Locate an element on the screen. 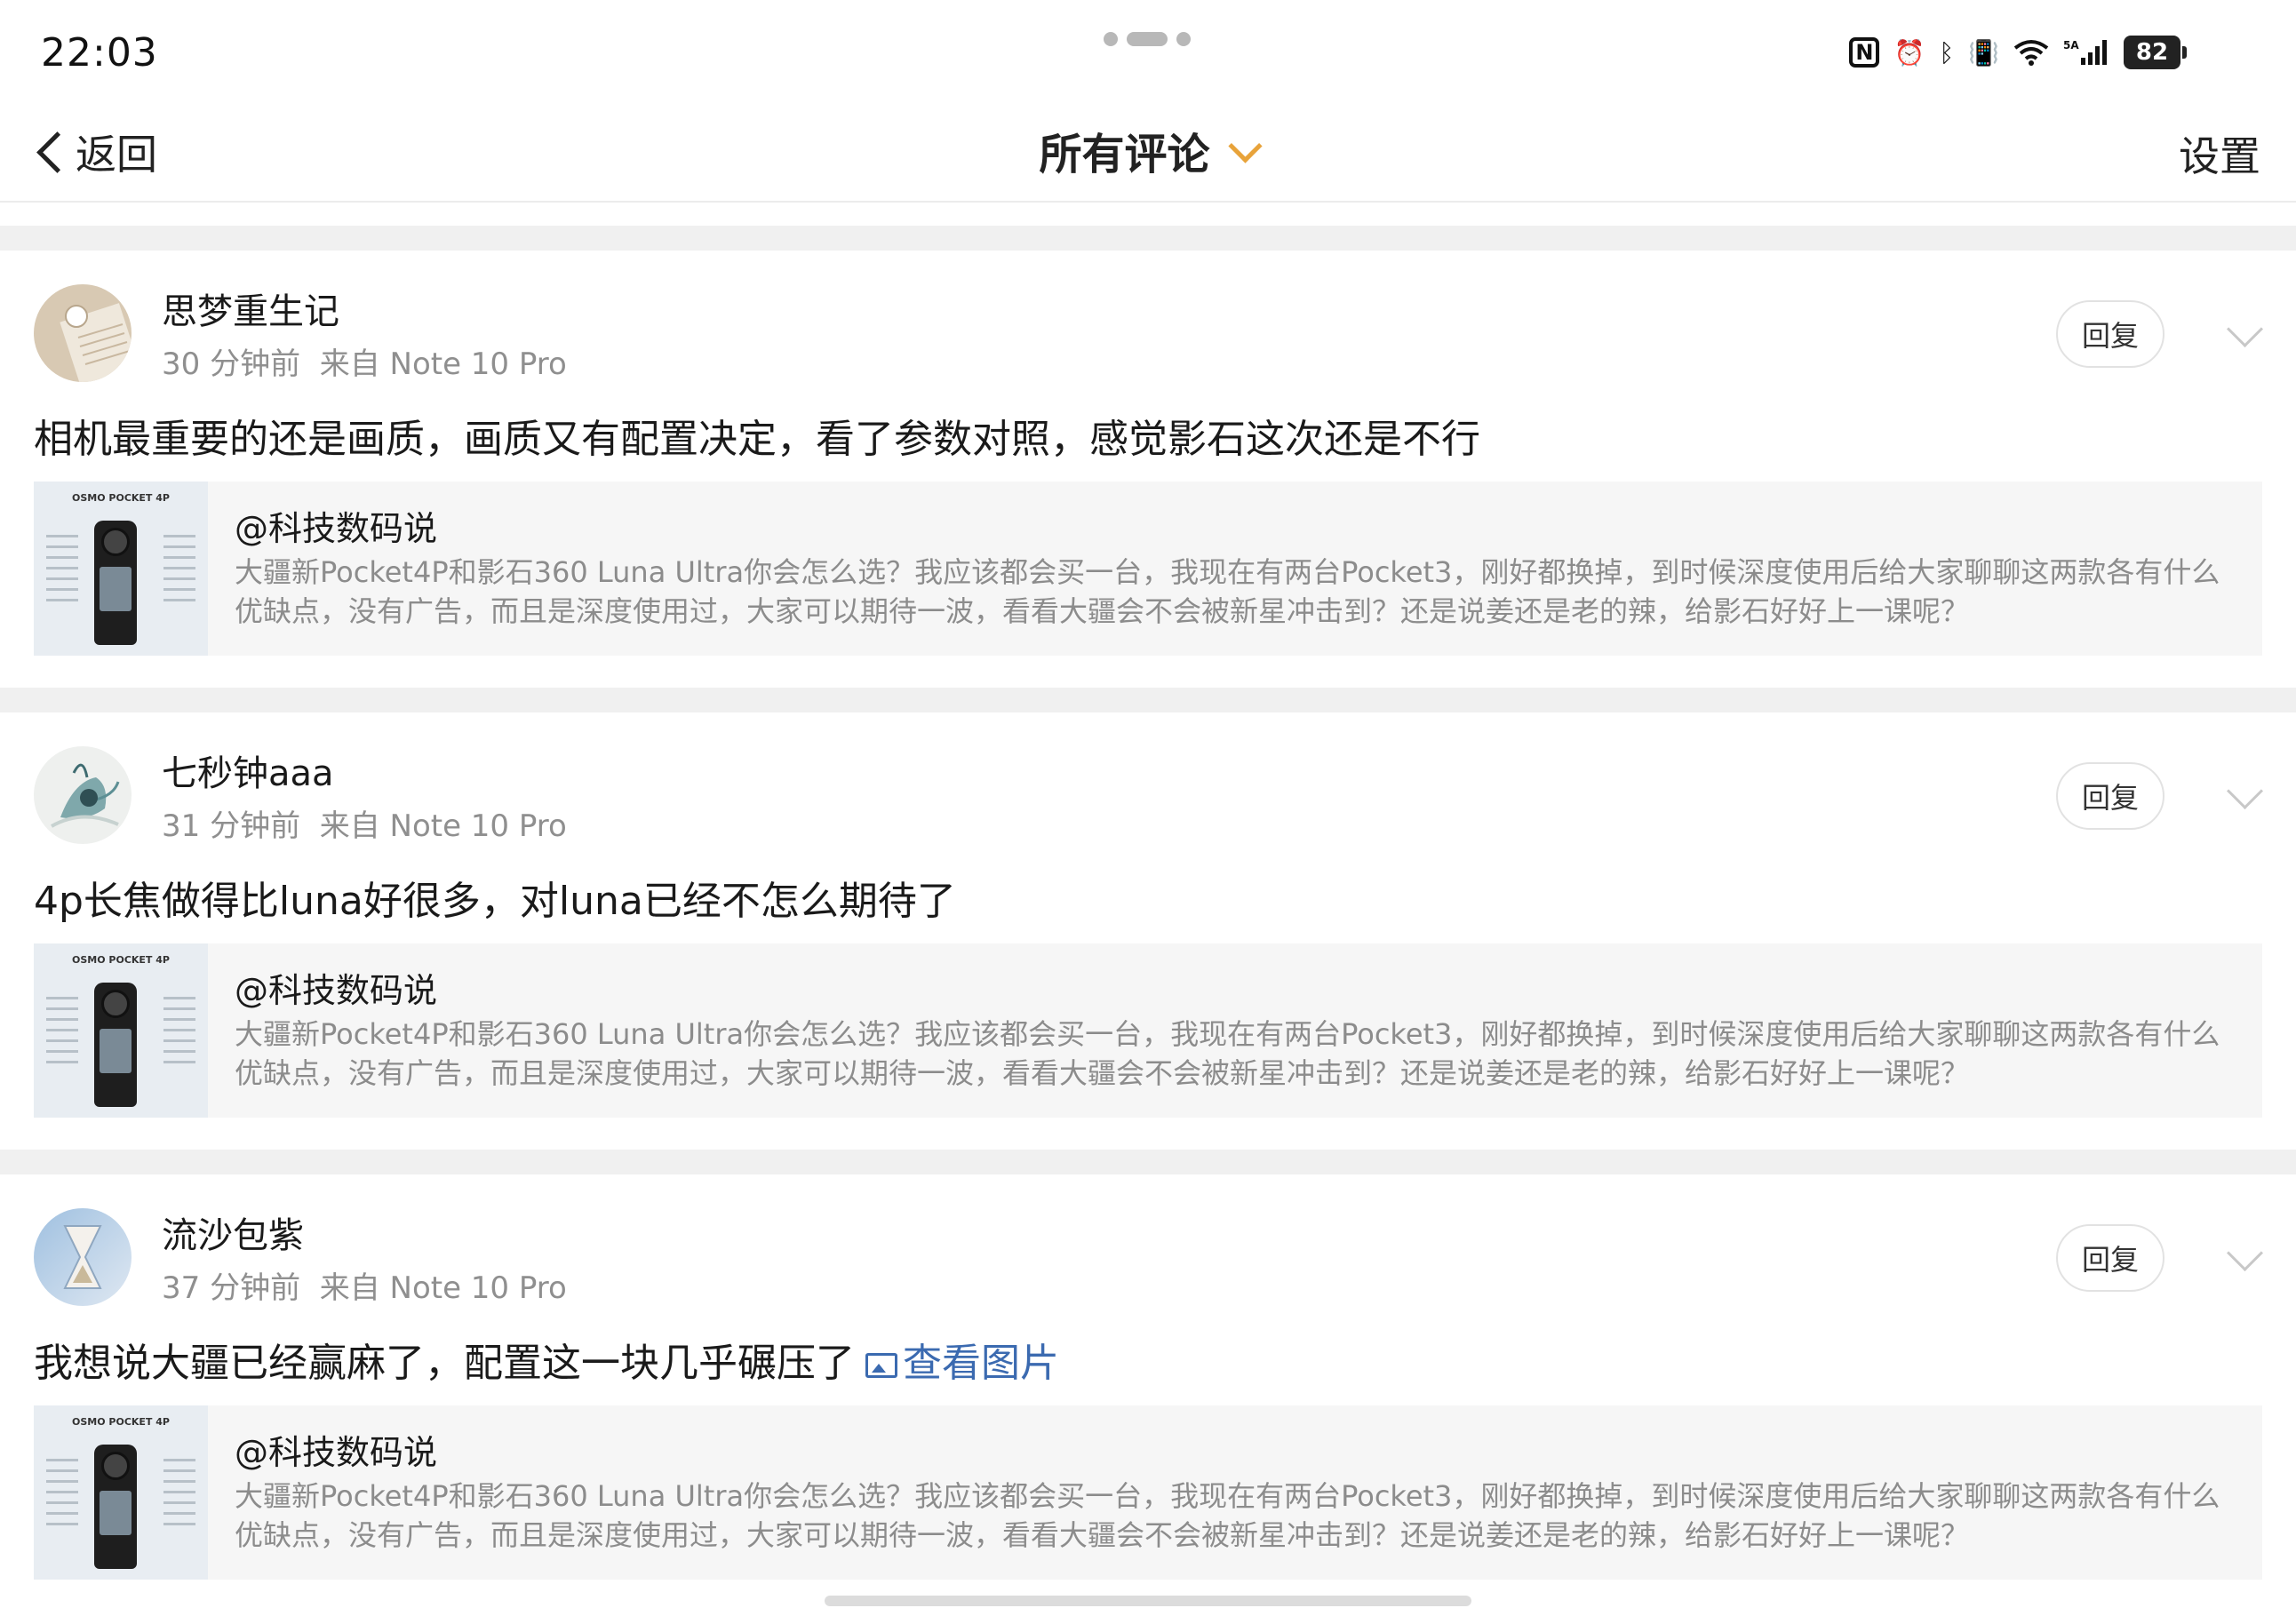 The width and height of the screenshot is (2296, 1624). comment-meta: 31 分钟前 来自 Note 10 Pro is located at coordinates (365, 823).